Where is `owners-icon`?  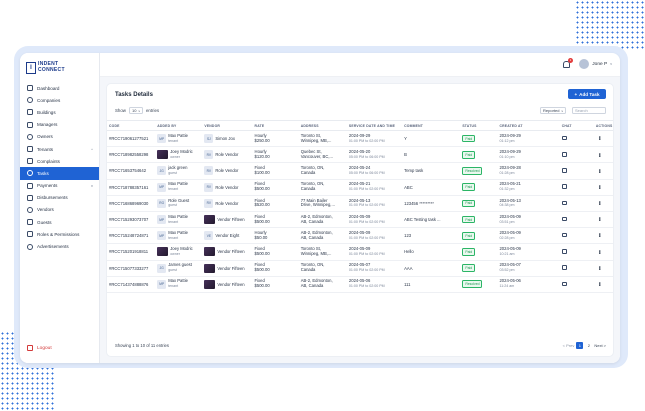
owners-icon is located at coordinates (30, 136).